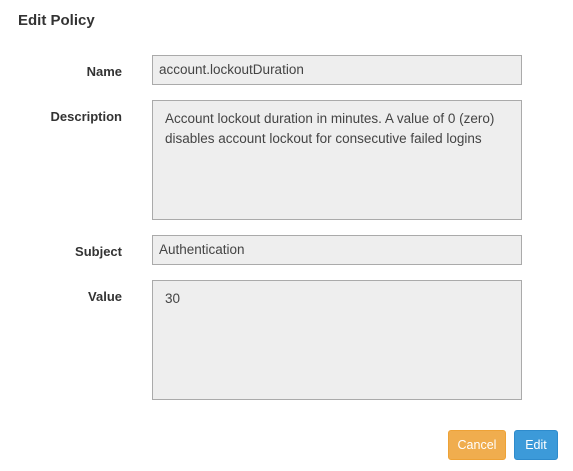  Describe the element at coordinates (86, 116) in the screenshot. I see `description-label: Description` at that location.